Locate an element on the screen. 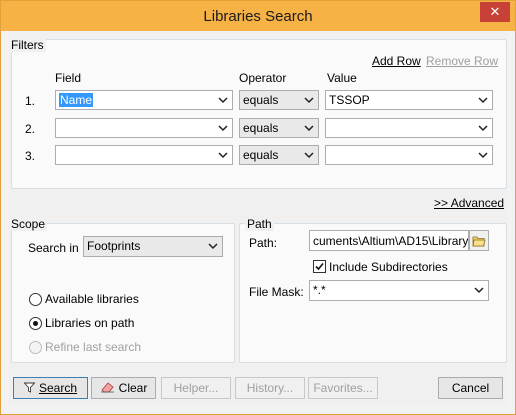 The image size is (516, 415). funnel-icon is located at coordinates (29, 387).